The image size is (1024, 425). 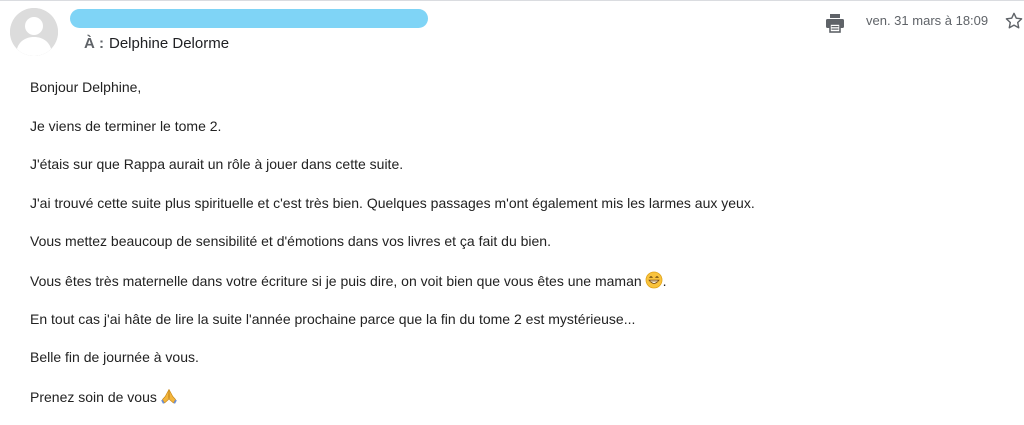 What do you see at coordinates (512, 0) in the screenshot?
I see `header-divider` at bounding box center [512, 0].